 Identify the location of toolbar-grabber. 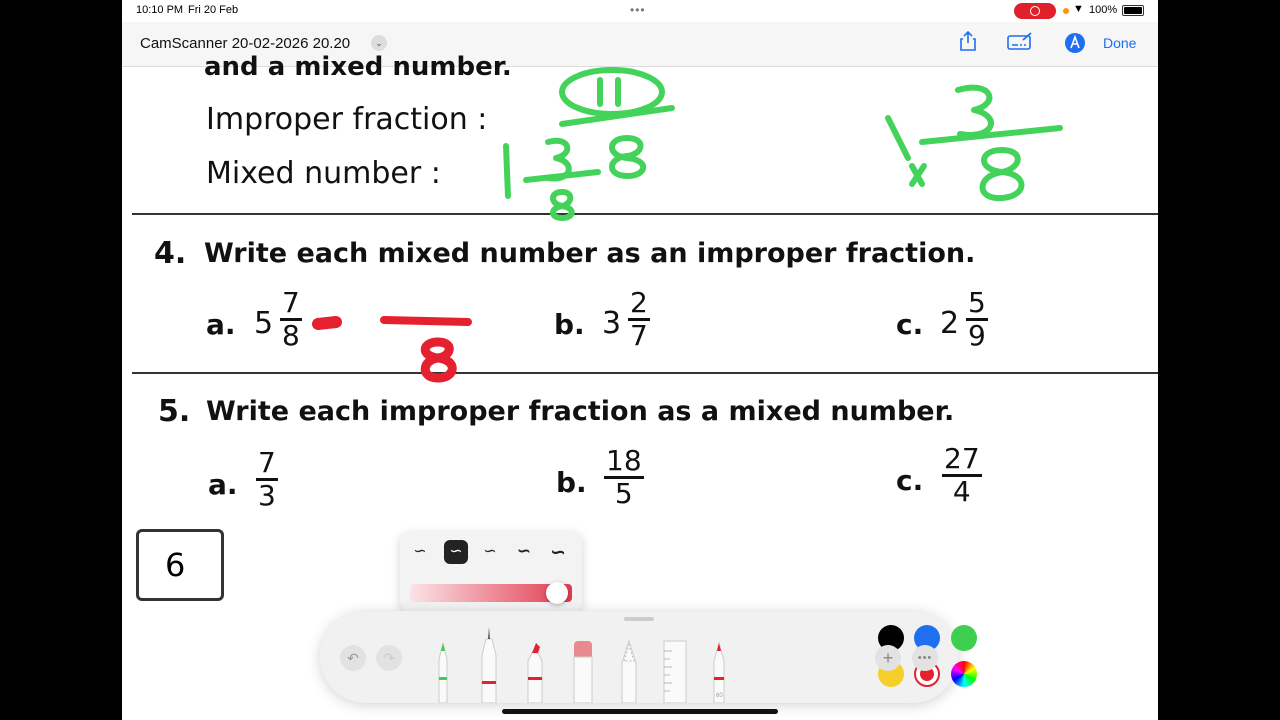
(639, 619).